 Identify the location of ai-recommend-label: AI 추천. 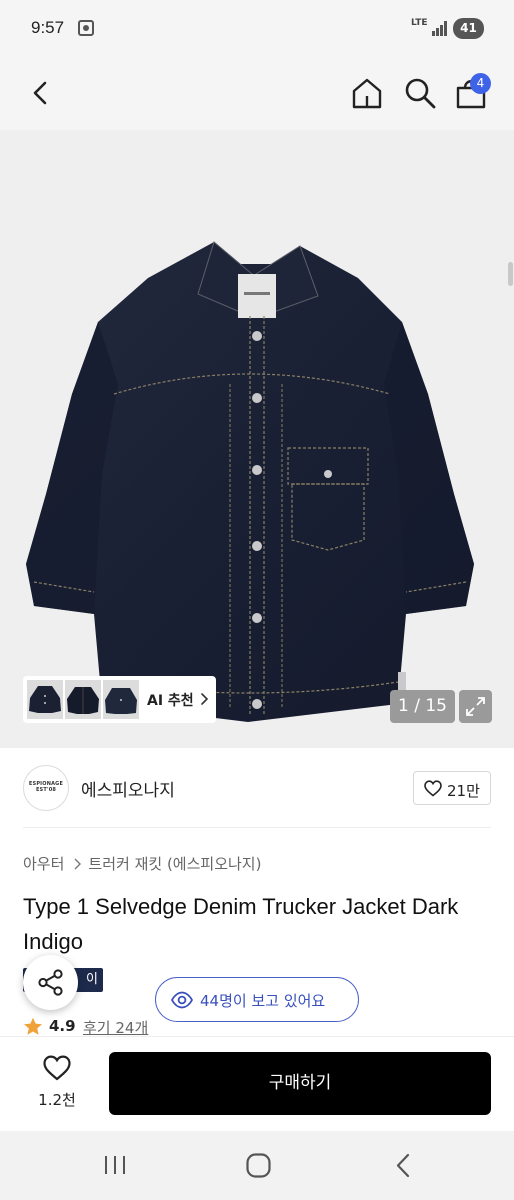
(170, 701).